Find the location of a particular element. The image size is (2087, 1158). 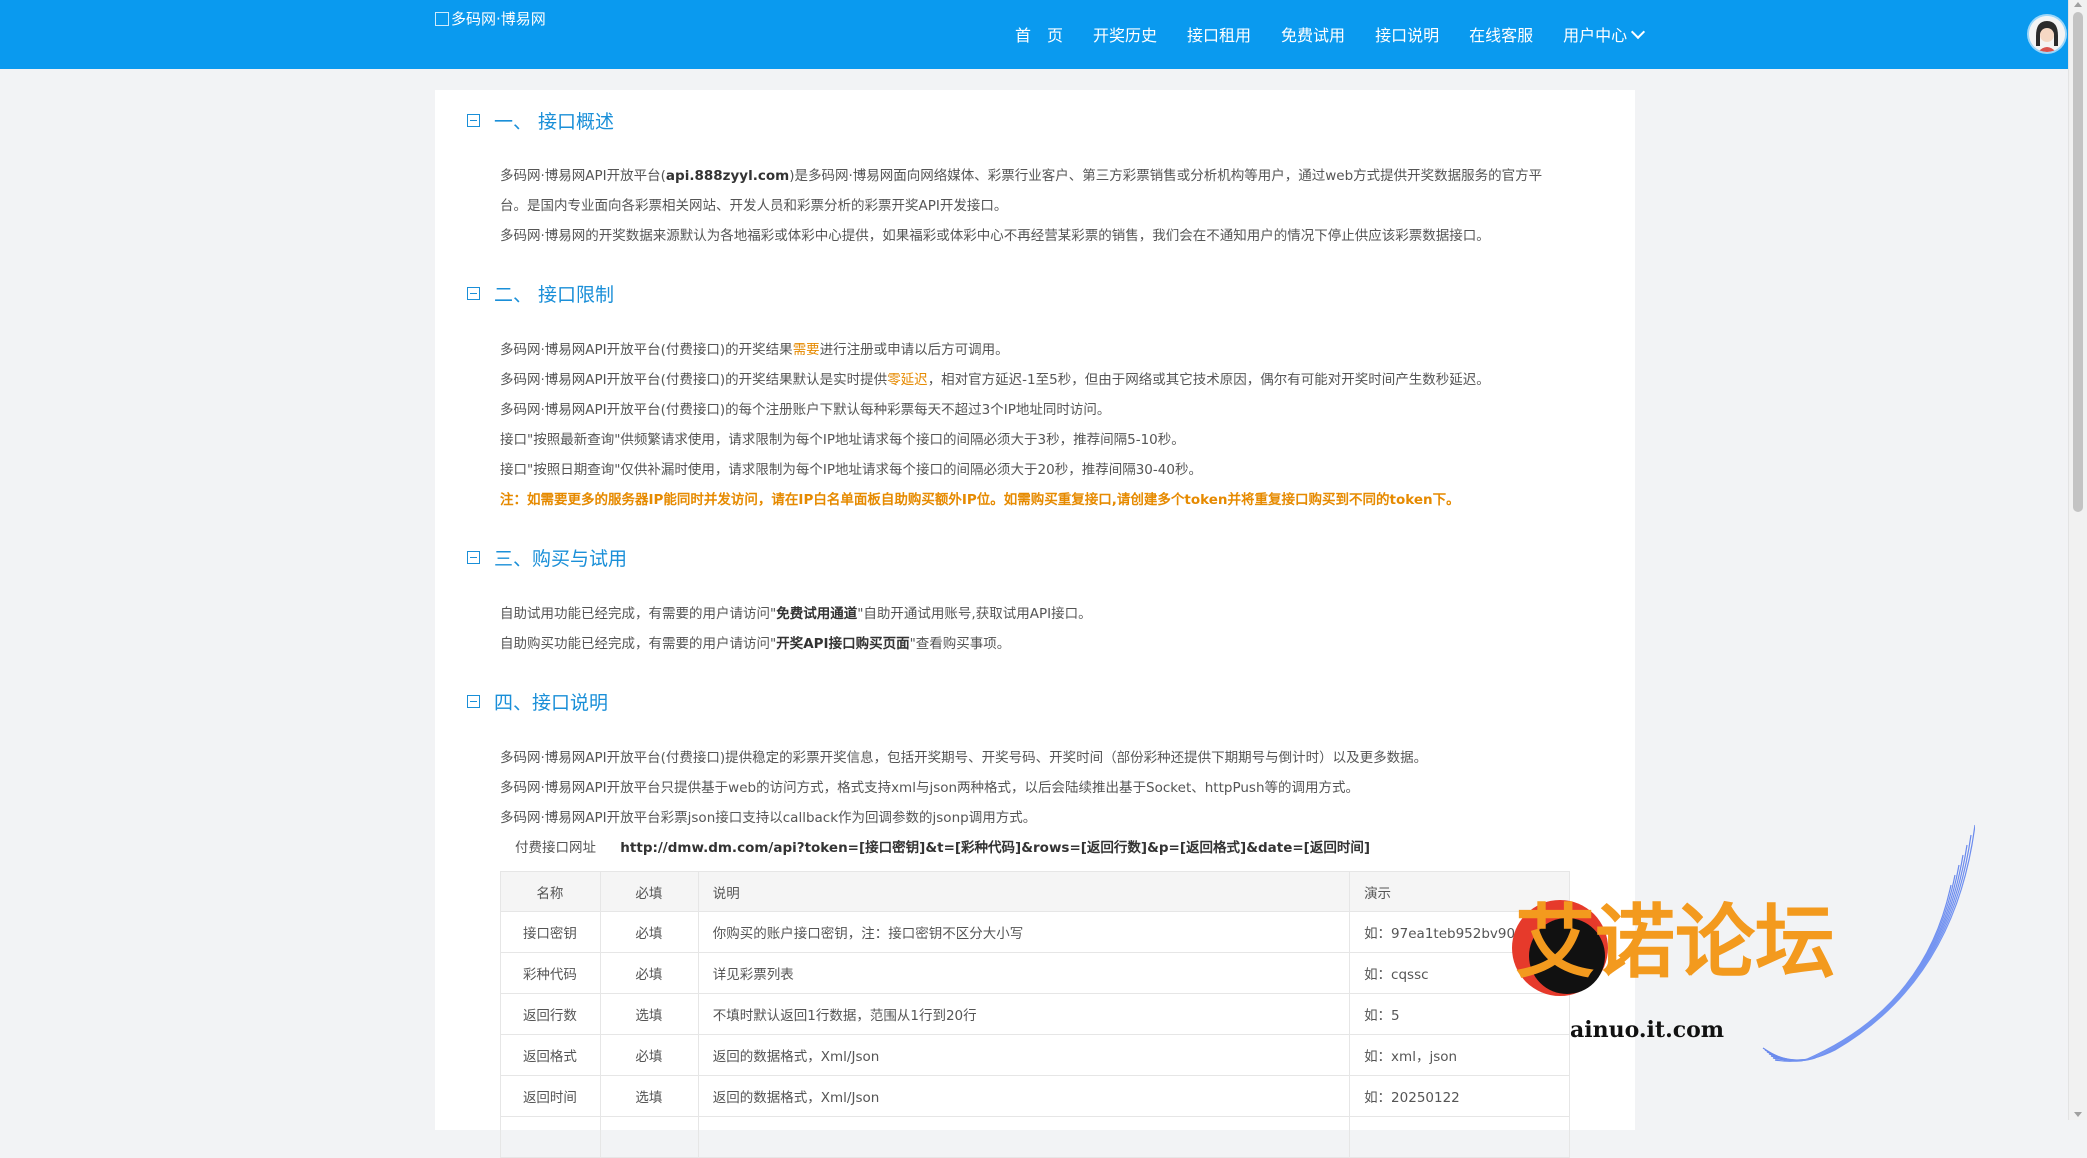

paragraph: 台。是国内专业面向各彩票相关网站、开发人员和彩票分析的彩票开奖API开发接口。 is located at coordinates (754, 206).